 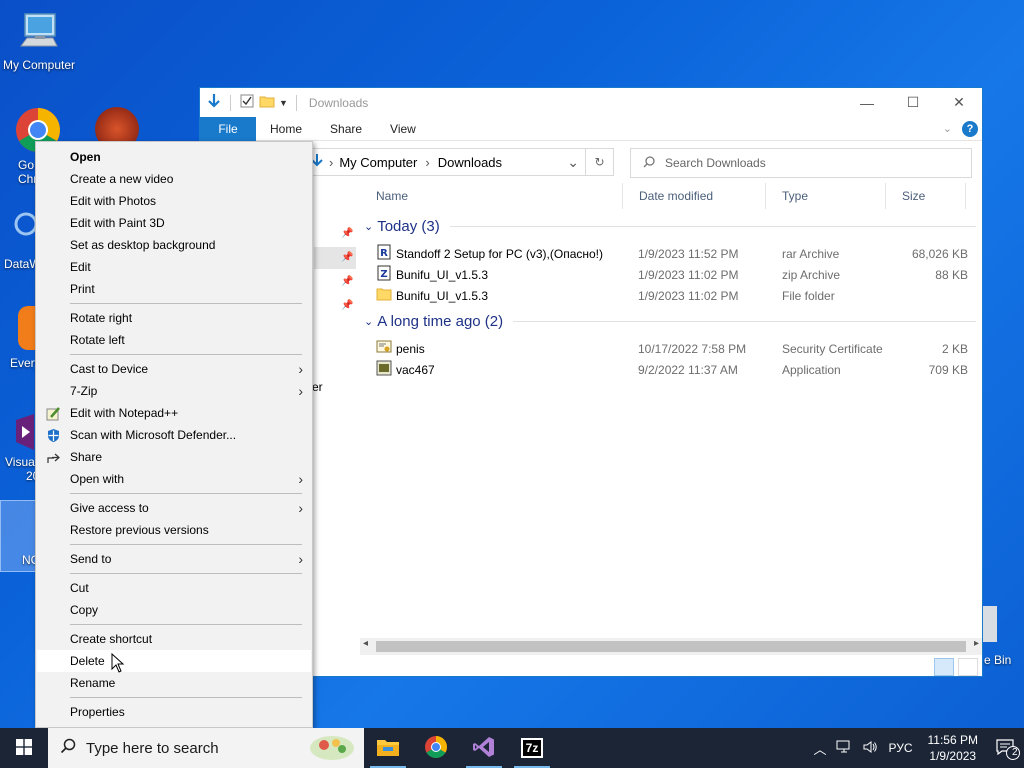 I want to click on tab-home: Home, so click(x=286, y=129).